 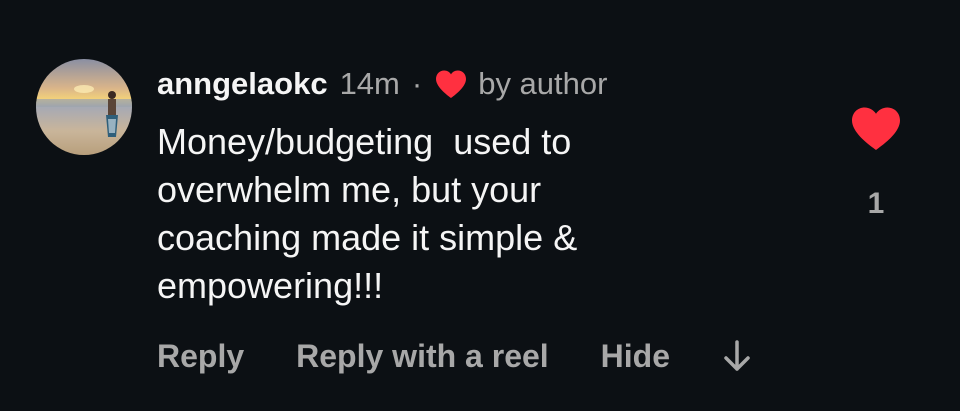 I want to click on avatar, so click(x=84, y=107).